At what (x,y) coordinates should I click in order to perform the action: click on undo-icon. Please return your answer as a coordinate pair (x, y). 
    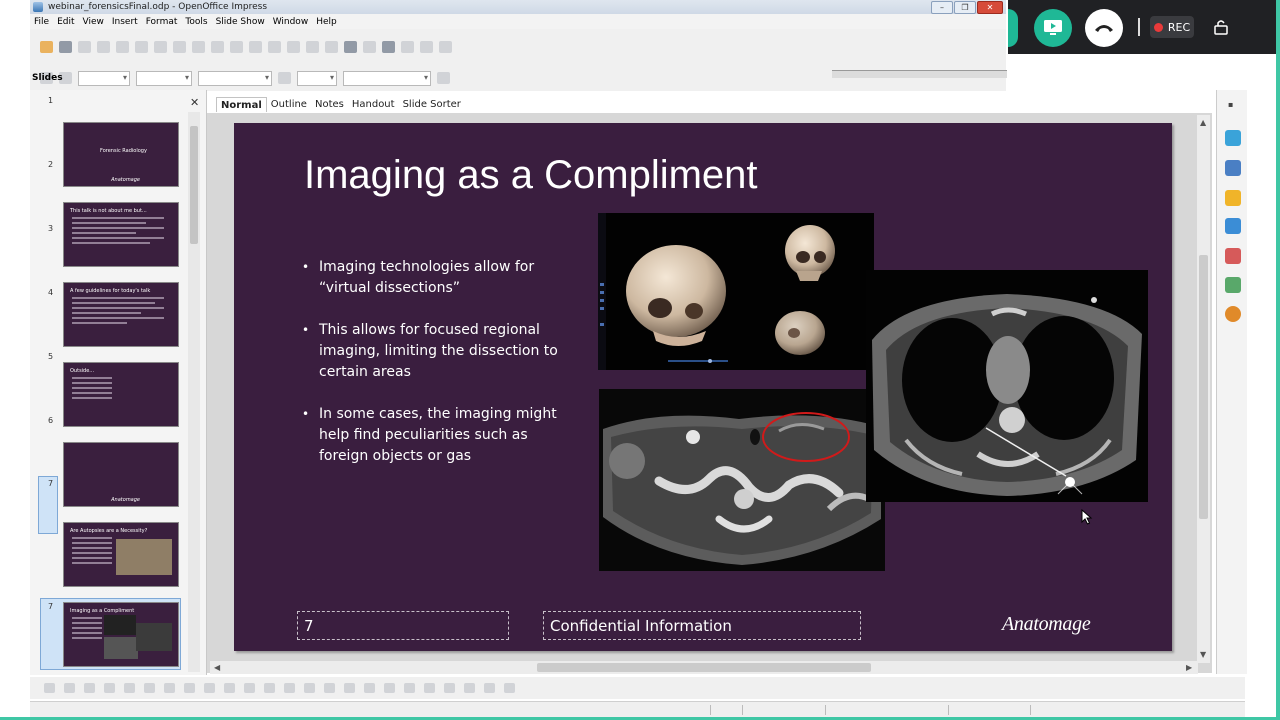
    Looking at the image, I should click on (274, 47).